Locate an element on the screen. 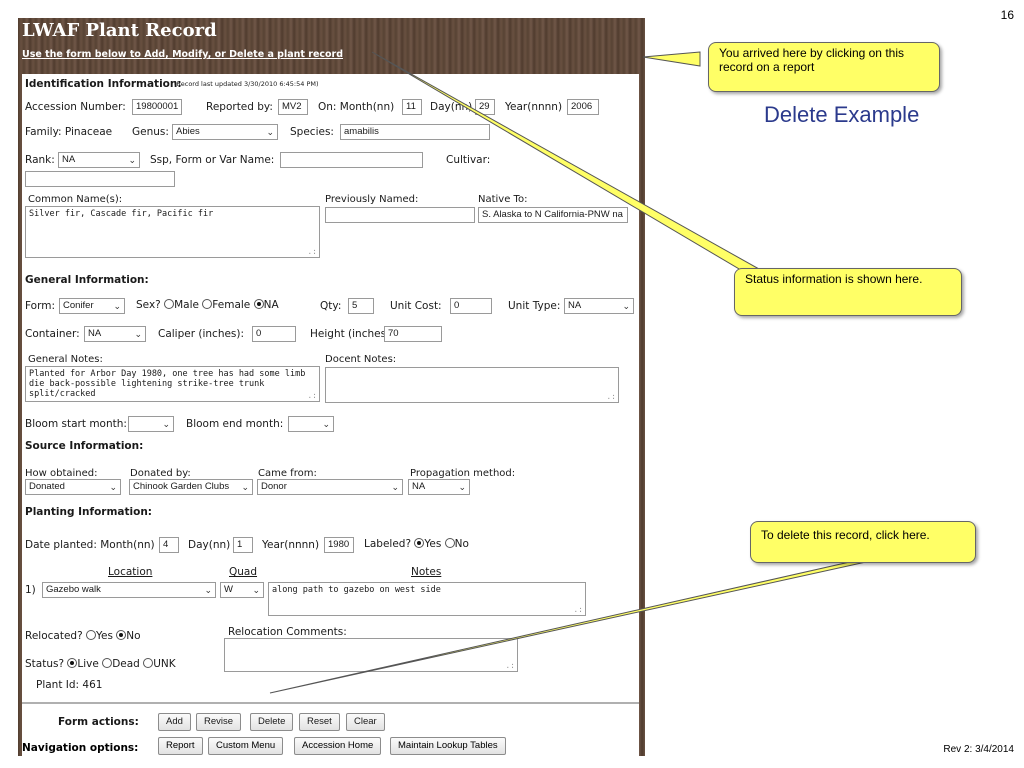 Image resolution: width=1024 pixels, height=768 pixels. arrived-pointer is located at coordinates (671, 59).